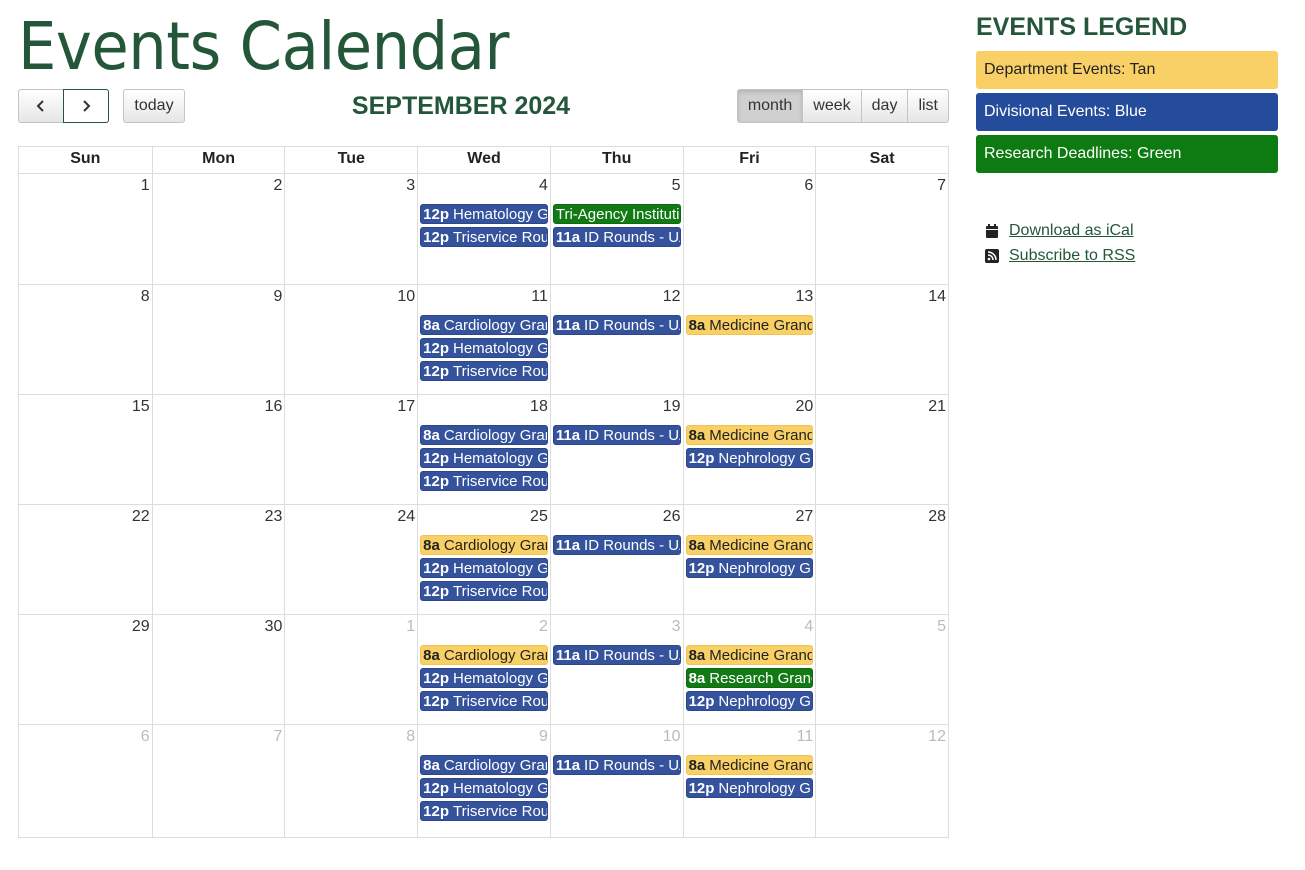 The image size is (1305, 870). Describe the element at coordinates (218, 669) in the screenshot. I see `day-cell: 30` at that location.